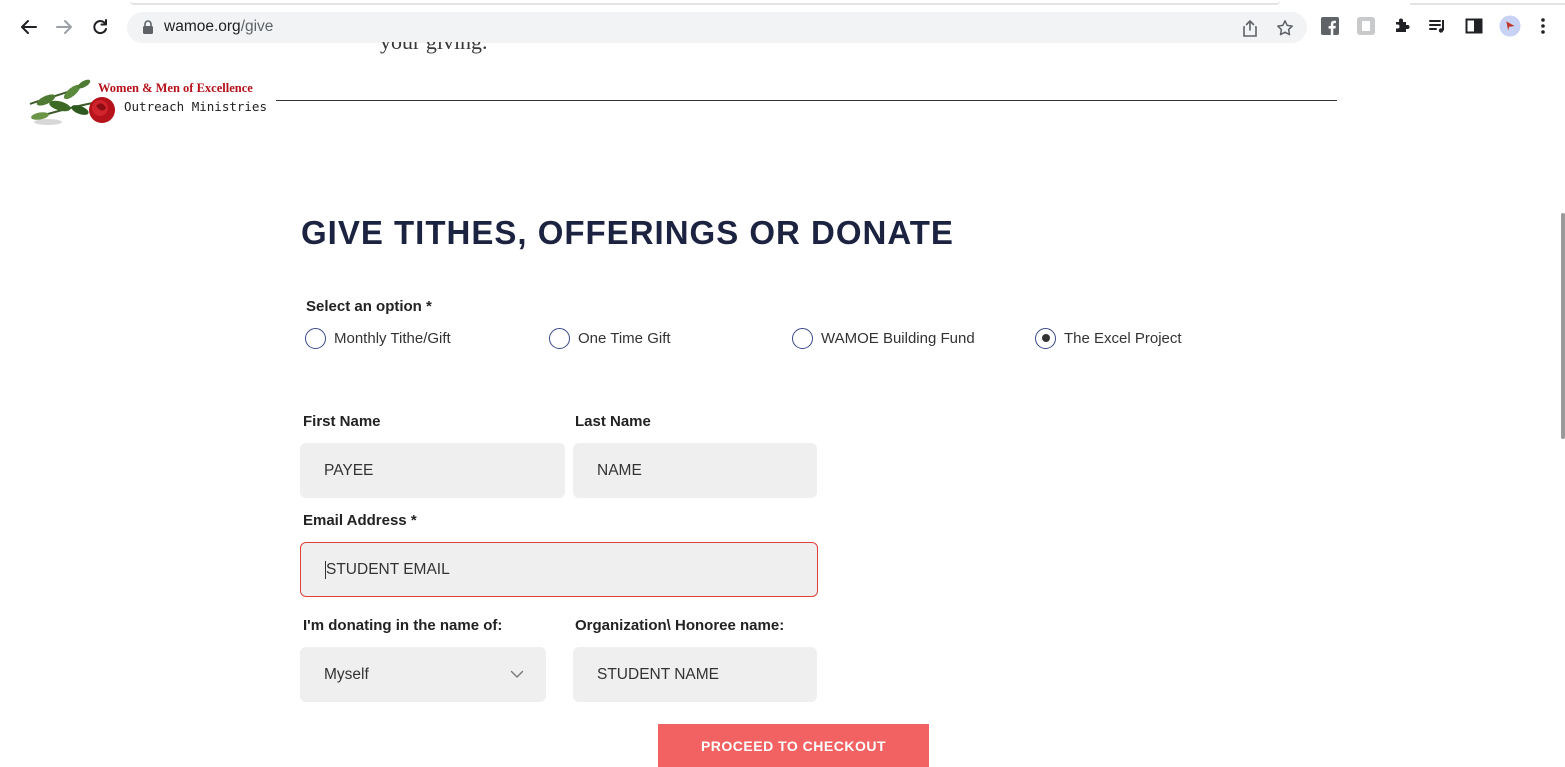 Image resolution: width=1565 pixels, height=767 pixels. I want to click on puzzle-icon, so click(1403, 25).